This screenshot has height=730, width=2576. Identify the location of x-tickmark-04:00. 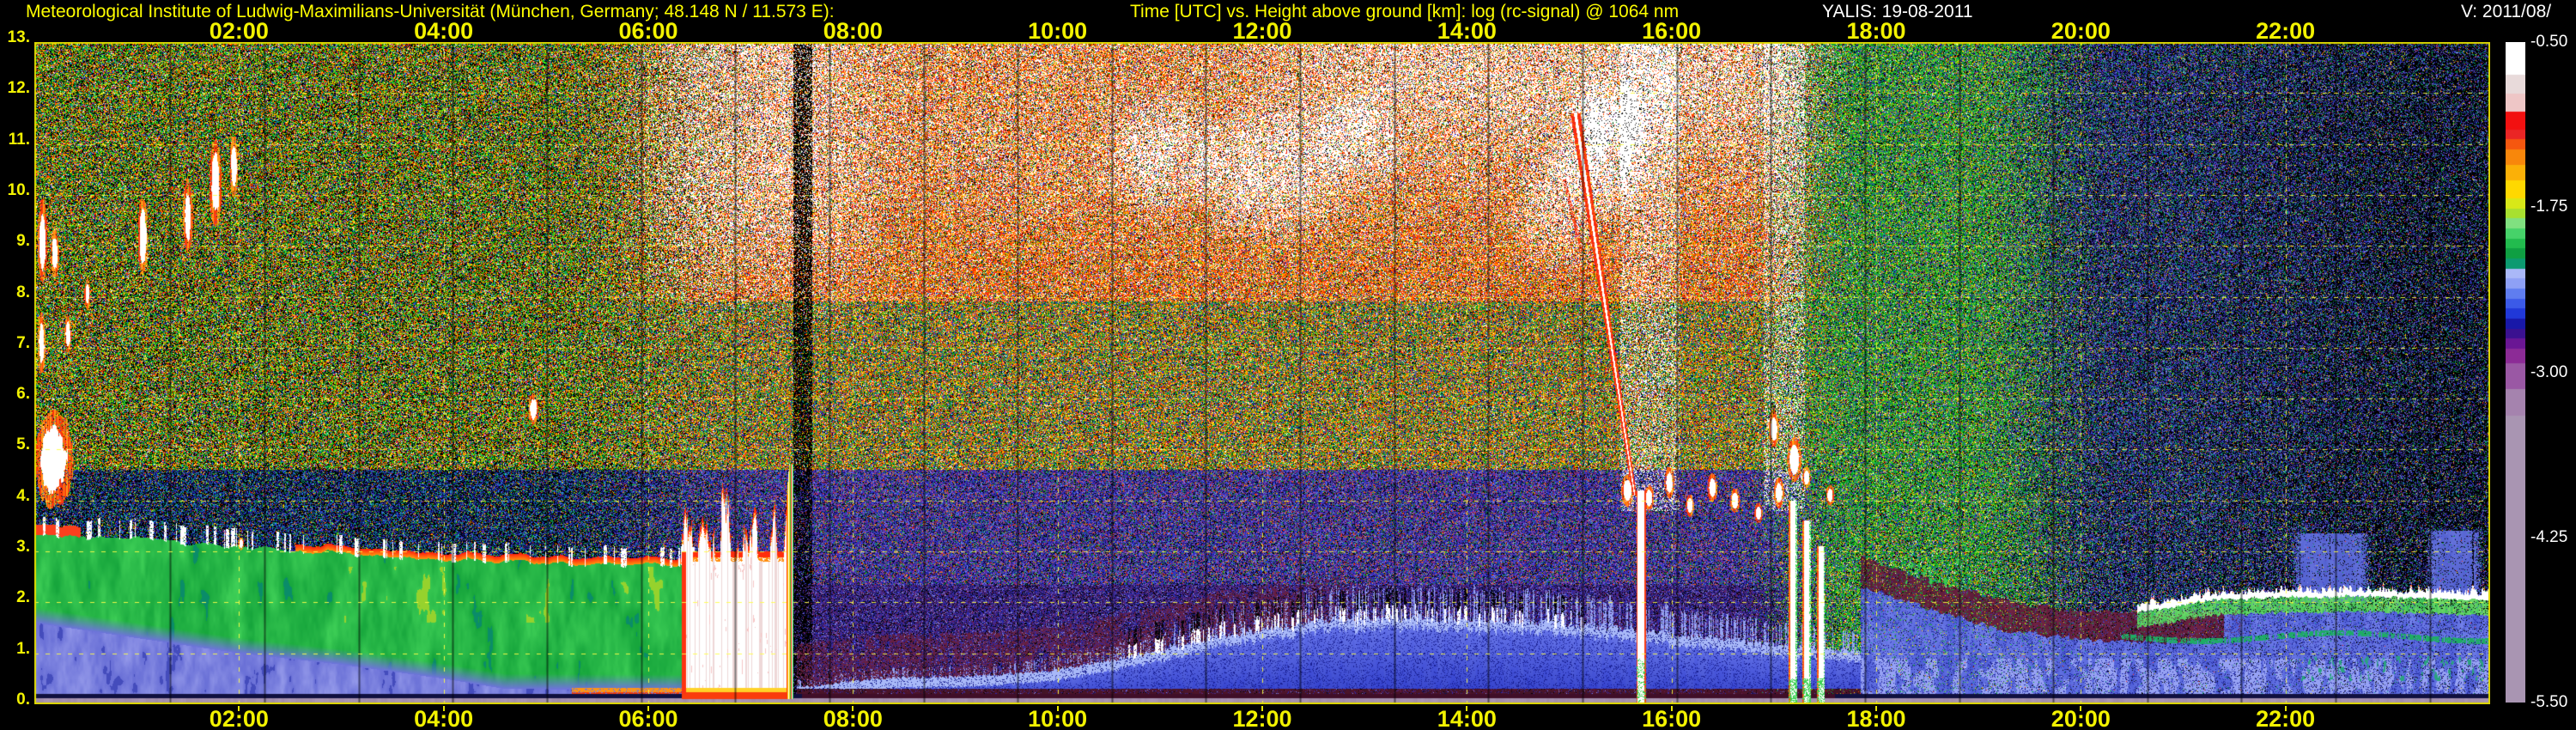
(444, 708).